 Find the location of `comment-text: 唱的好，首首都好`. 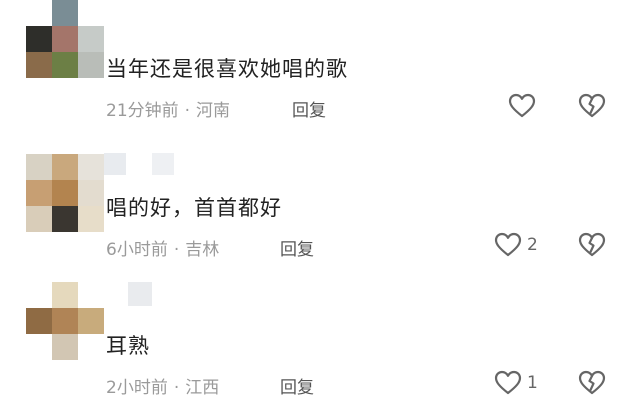

comment-text: 唱的好，首首都好 is located at coordinates (194, 208).